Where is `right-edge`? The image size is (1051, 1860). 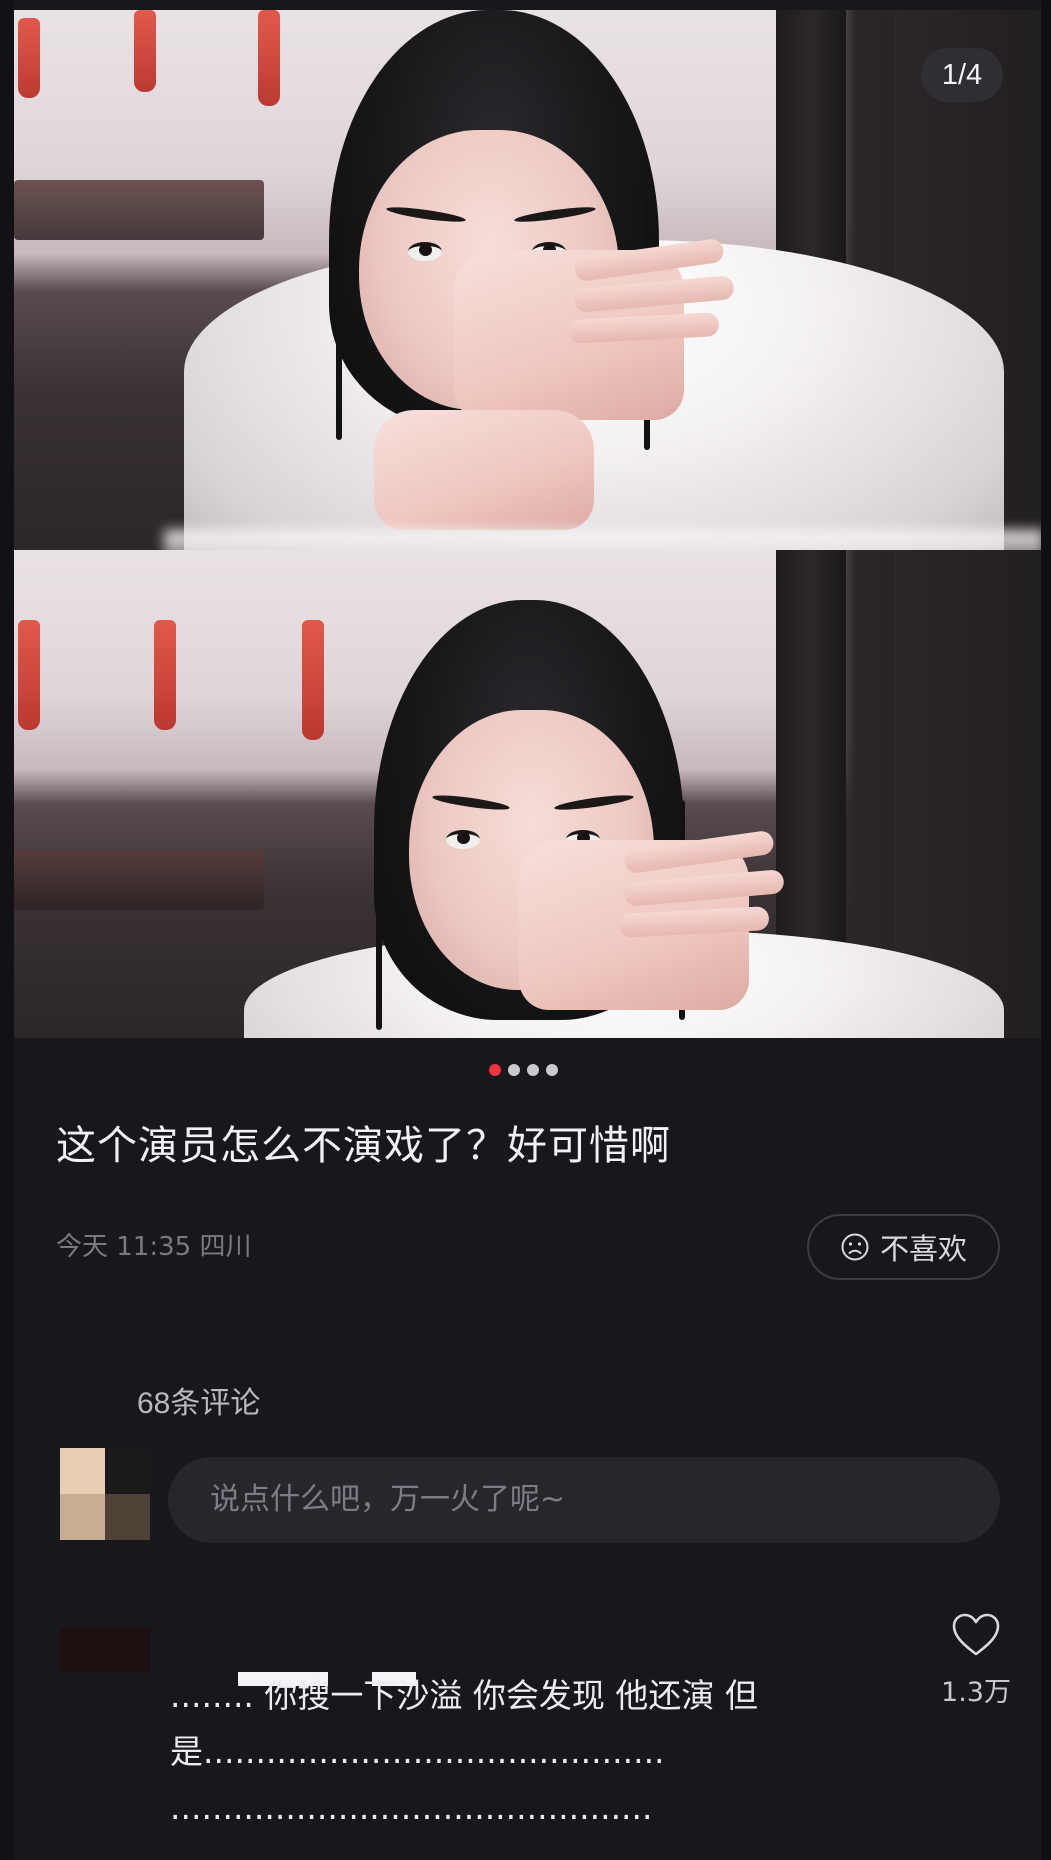 right-edge is located at coordinates (1046, 930).